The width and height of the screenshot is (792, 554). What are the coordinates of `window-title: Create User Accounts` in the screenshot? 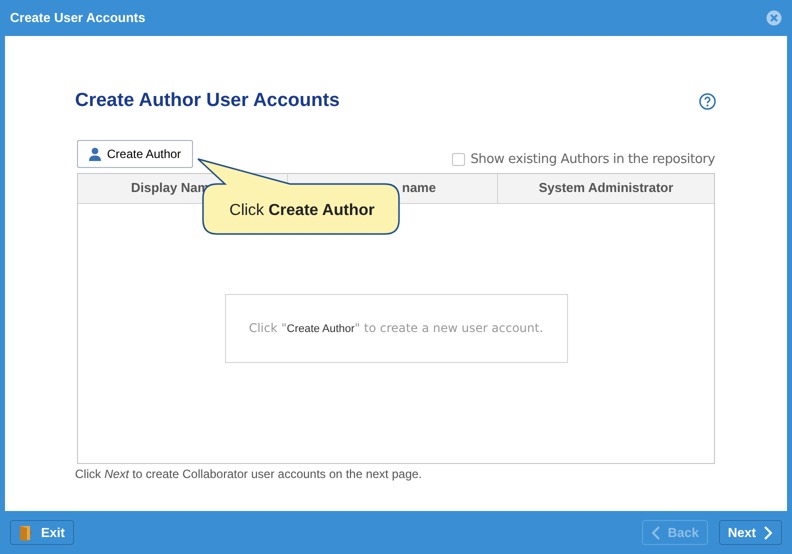 It's located at (78, 18).